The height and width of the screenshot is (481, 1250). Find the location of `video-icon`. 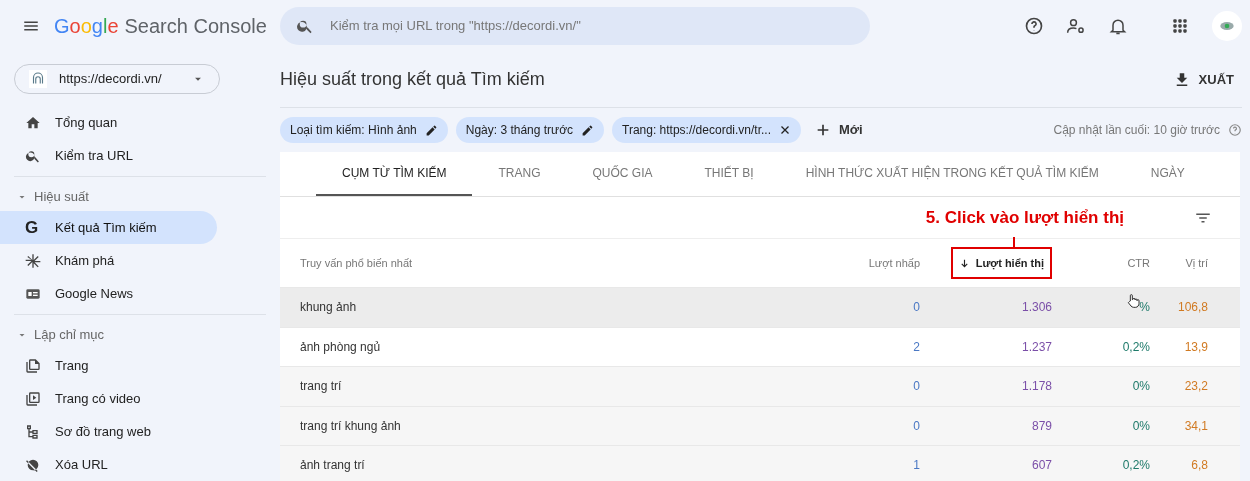

video-icon is located at coordinates (33, 398).